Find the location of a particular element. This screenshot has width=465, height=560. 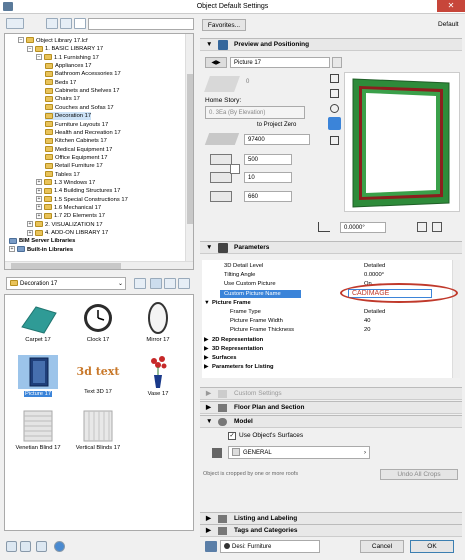

tree-item: Tables 17 is located at coordinates (62, 175).